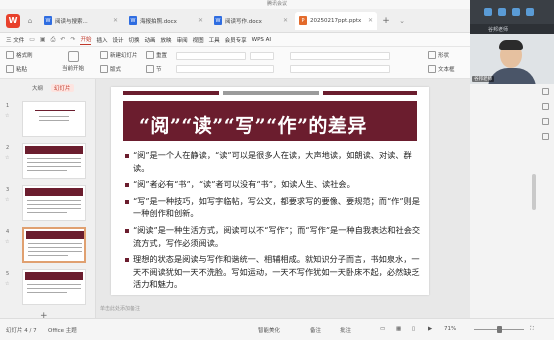 The image size is (554, 340). Describe the element at coordinates (134, 40) in the screenshot. I see `menu-transition: 切换` at that location.